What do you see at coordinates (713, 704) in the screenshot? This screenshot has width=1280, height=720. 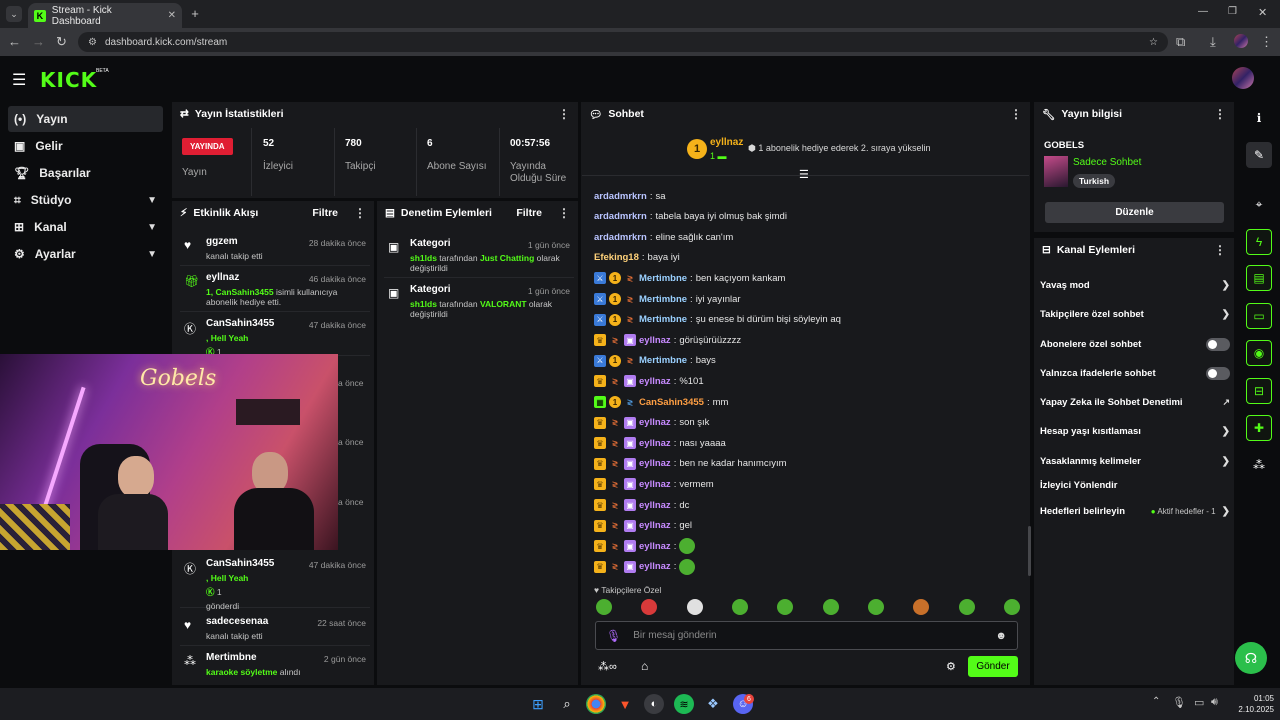 I see `app-icon: ❖` at bounding box center [713, 704].